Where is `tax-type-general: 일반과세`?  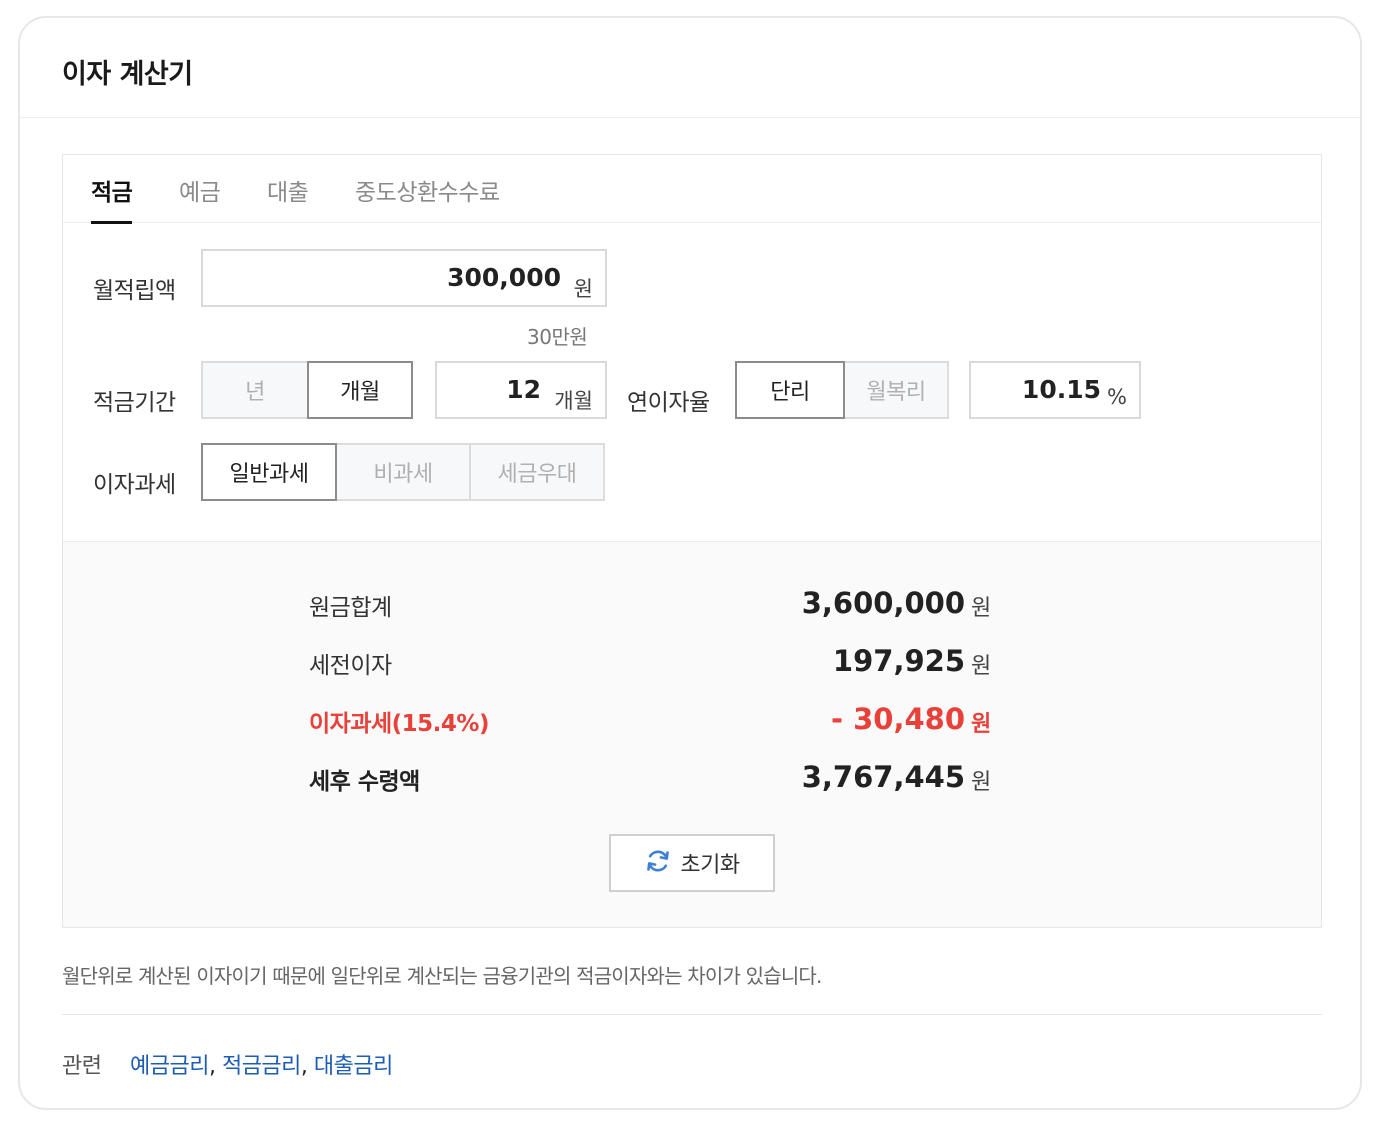
tax-type-general: 일반과세 is located at coordinates (269, 472).